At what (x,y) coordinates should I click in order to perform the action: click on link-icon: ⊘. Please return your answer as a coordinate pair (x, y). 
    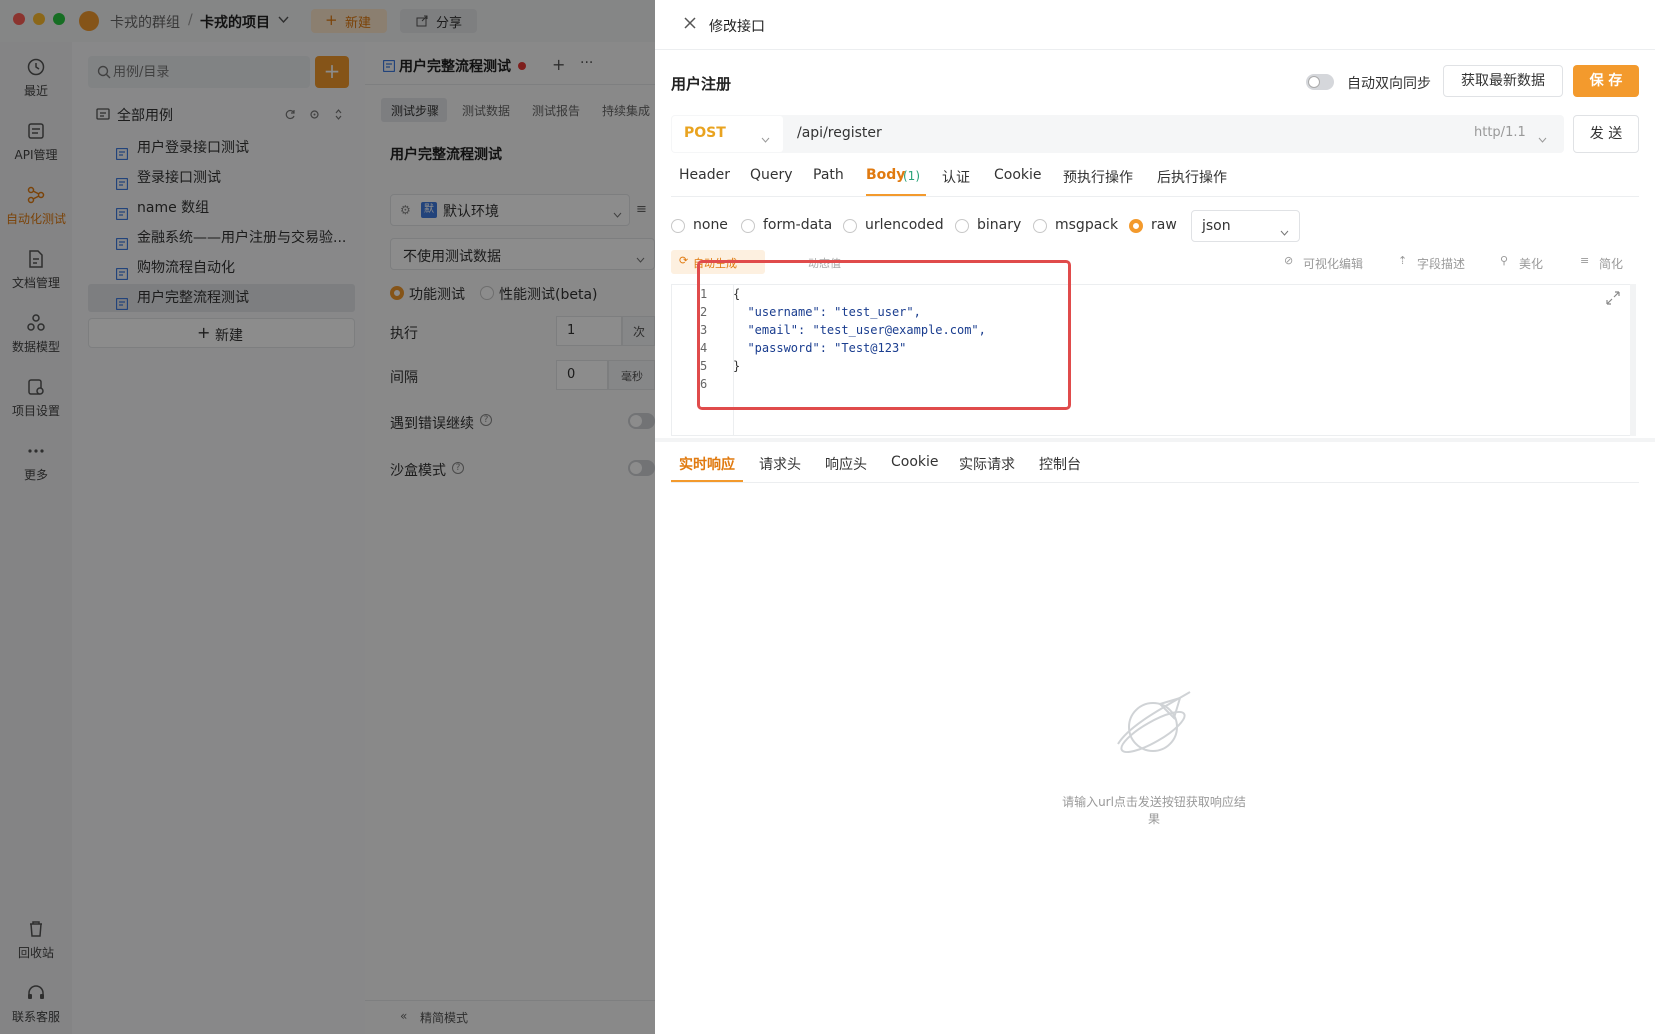
    Looking at the image, I should click on (1289, 260).